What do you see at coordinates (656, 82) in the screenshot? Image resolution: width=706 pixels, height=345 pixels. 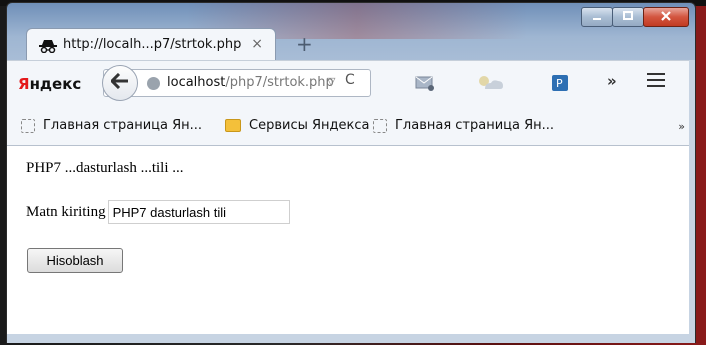 I see `hamburger-menu-icon` at bounding box center [656, 82].